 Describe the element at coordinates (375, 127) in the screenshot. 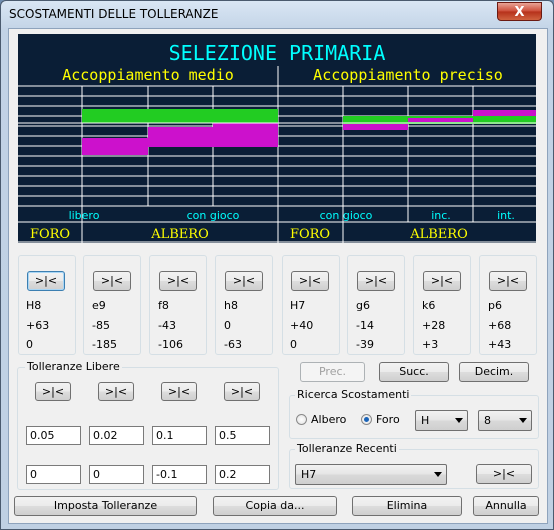

I see `shaft-zone-g6` at that location.